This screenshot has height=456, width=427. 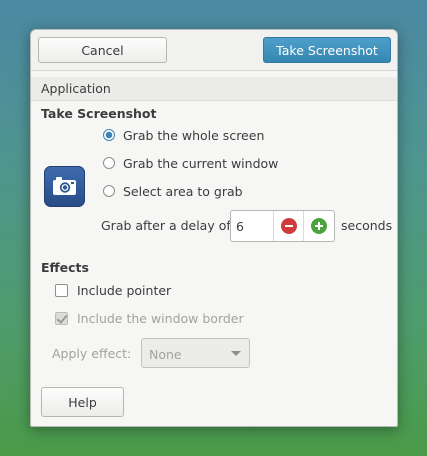 I want to click on header-bar: Cancel Take Screenshot, so click(x=214, y=50).